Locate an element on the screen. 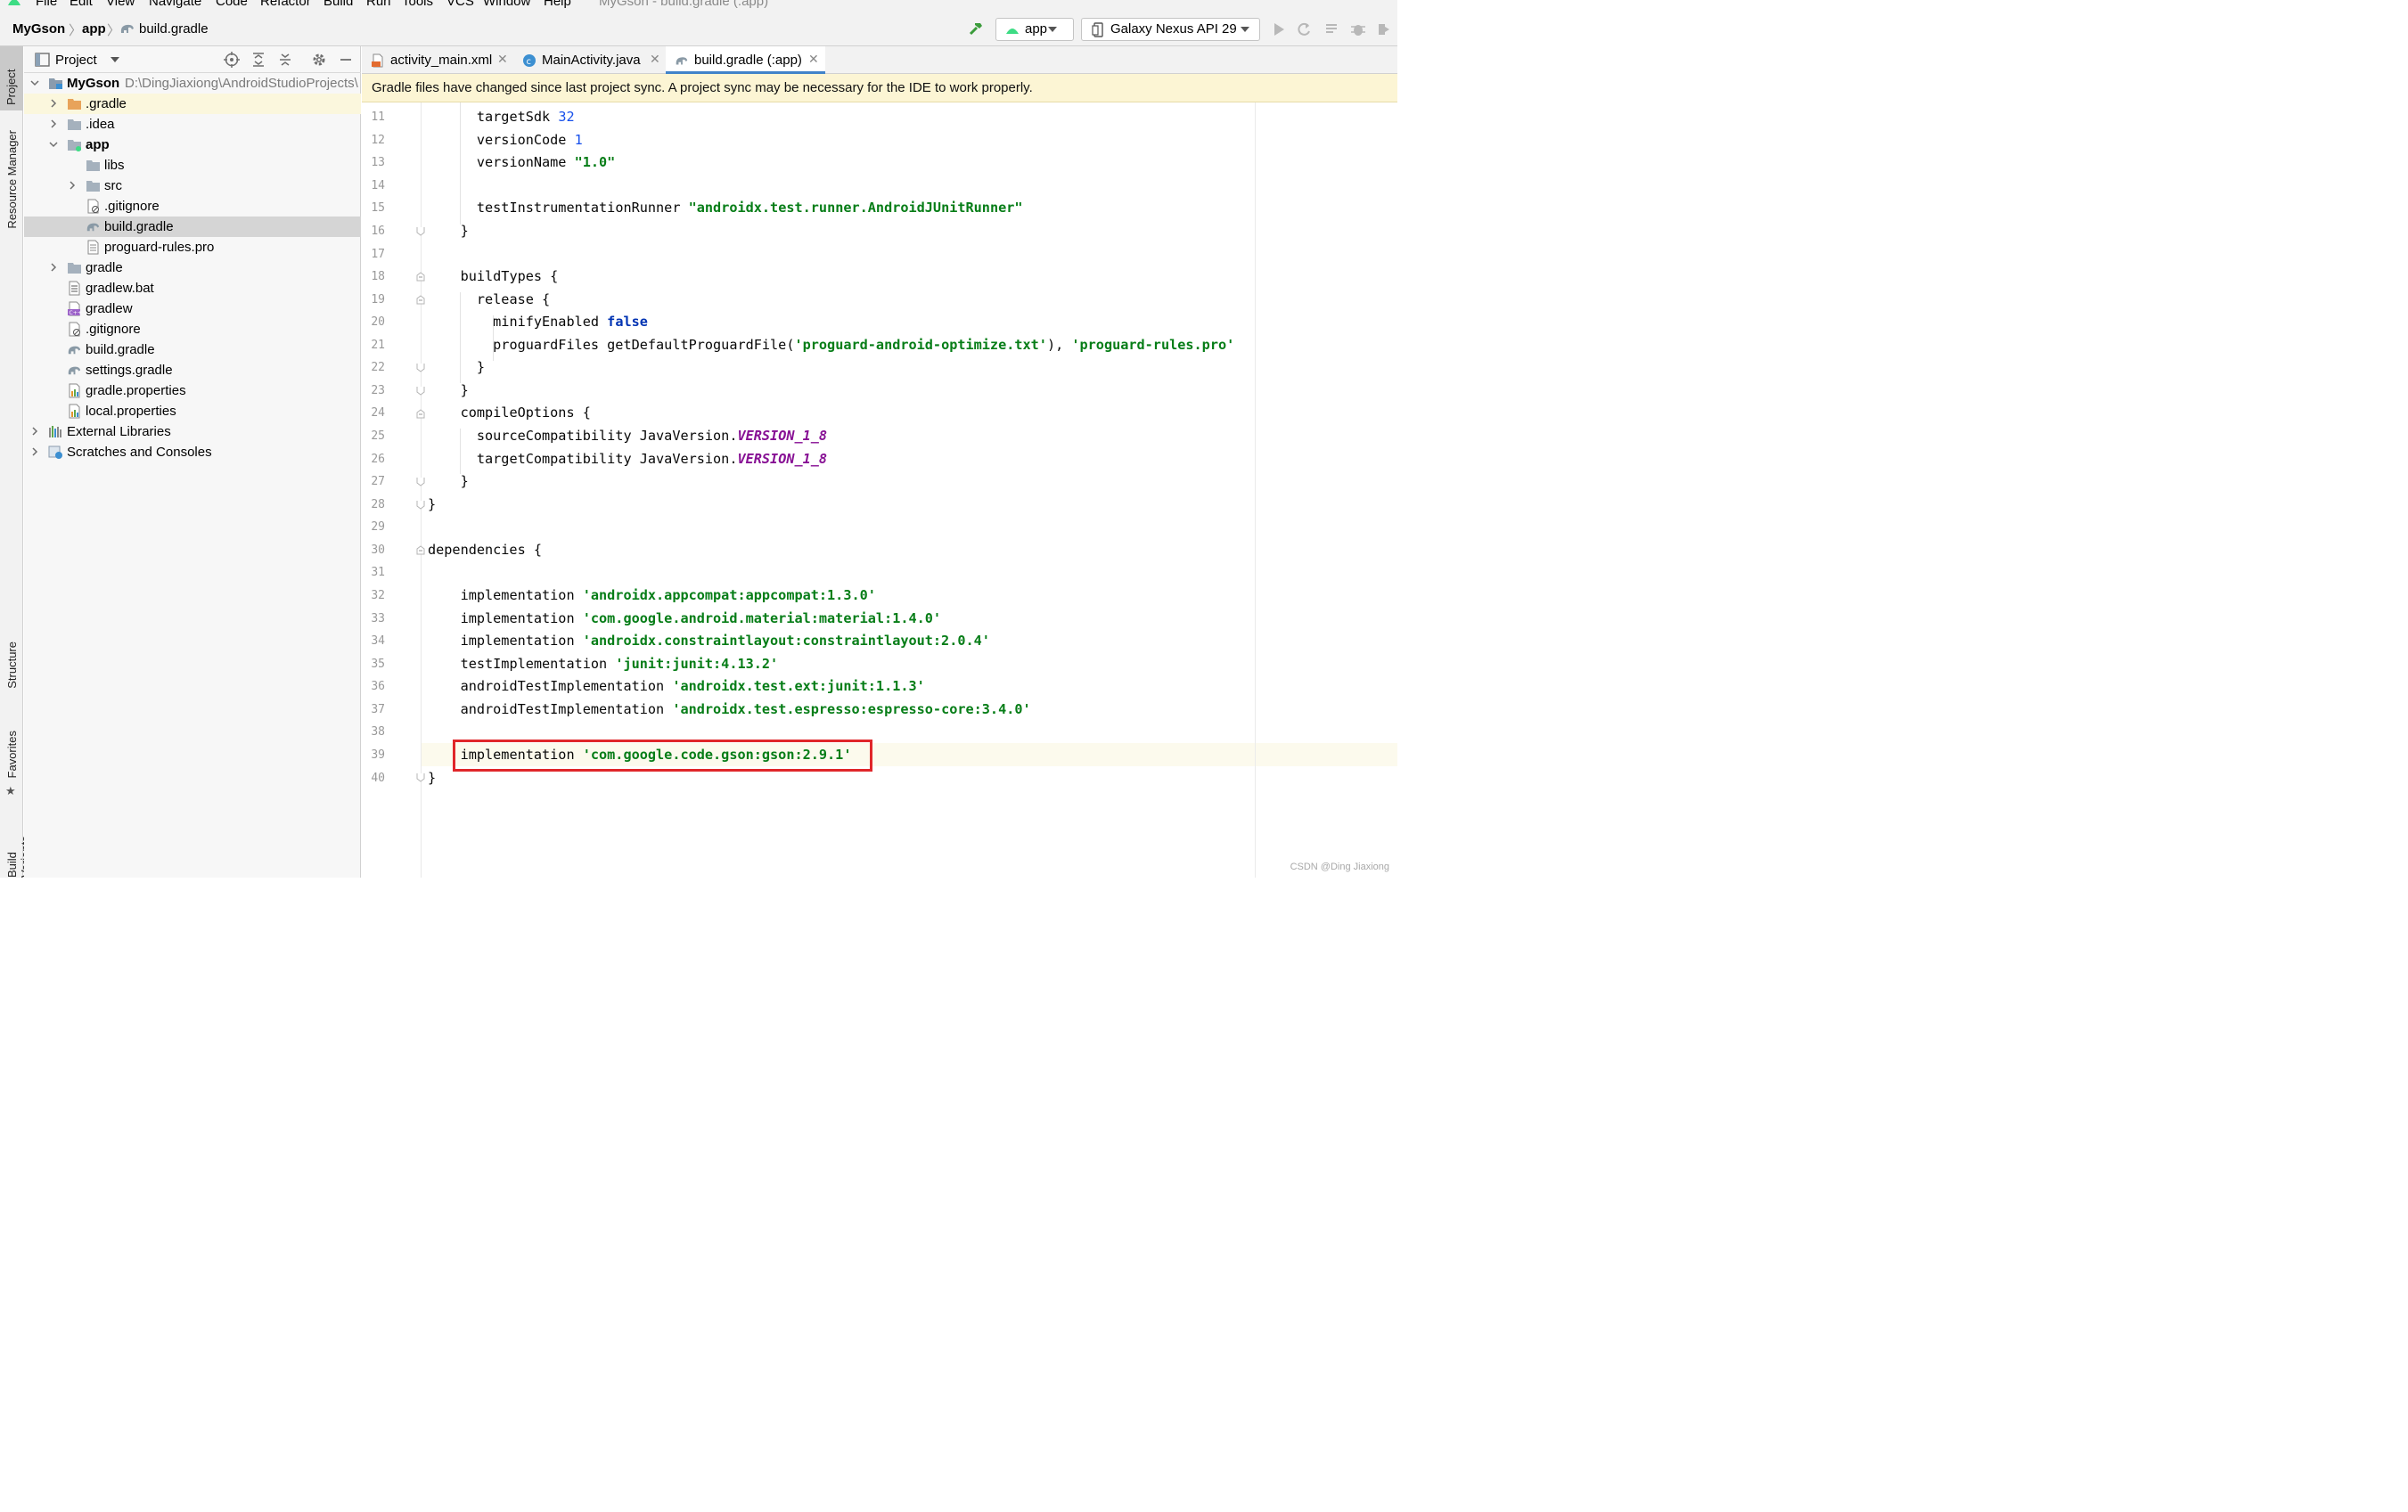 The height and width of the screenshot is (1512, 2408). code-line: compileOptions { is located at coordinates (525, 413).